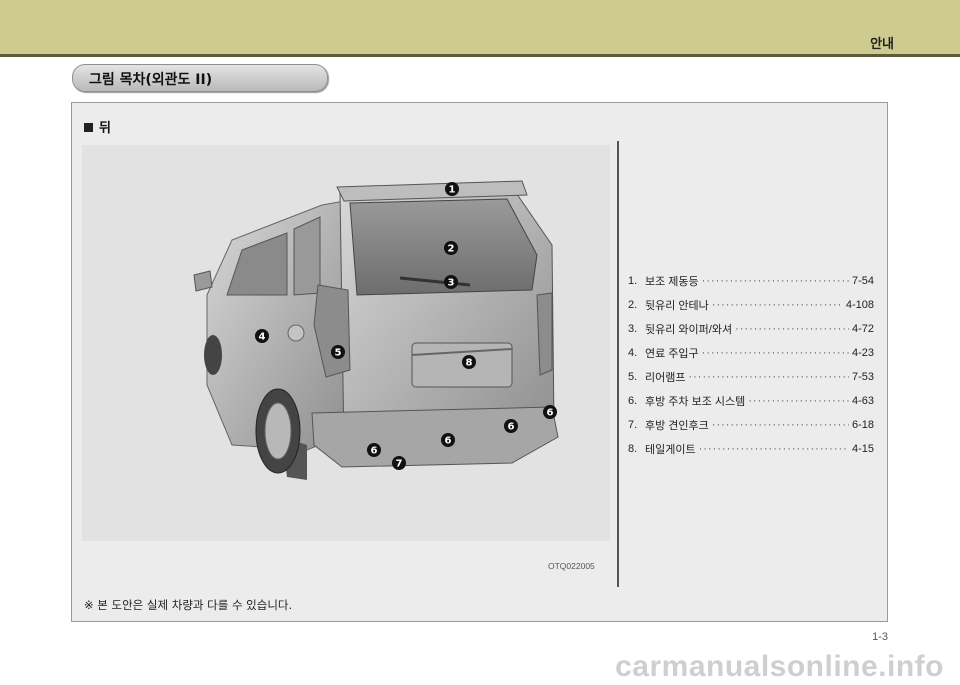  Describe the element at coordinates (188, 605) in the screenshot. I see `disclaimer-note: ※ 본 도안은 실제 차량과 다를 수 있습니다.` at that location.